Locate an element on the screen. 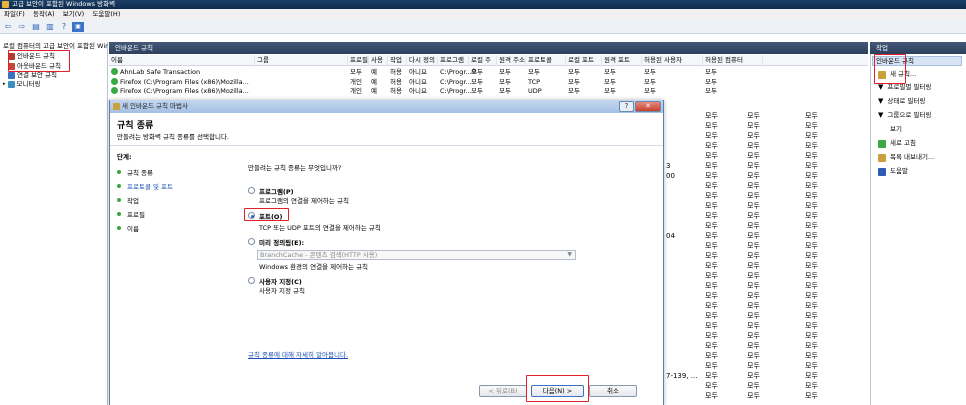  wizard-close-button: ✕ is located at coordinates (648, 106).